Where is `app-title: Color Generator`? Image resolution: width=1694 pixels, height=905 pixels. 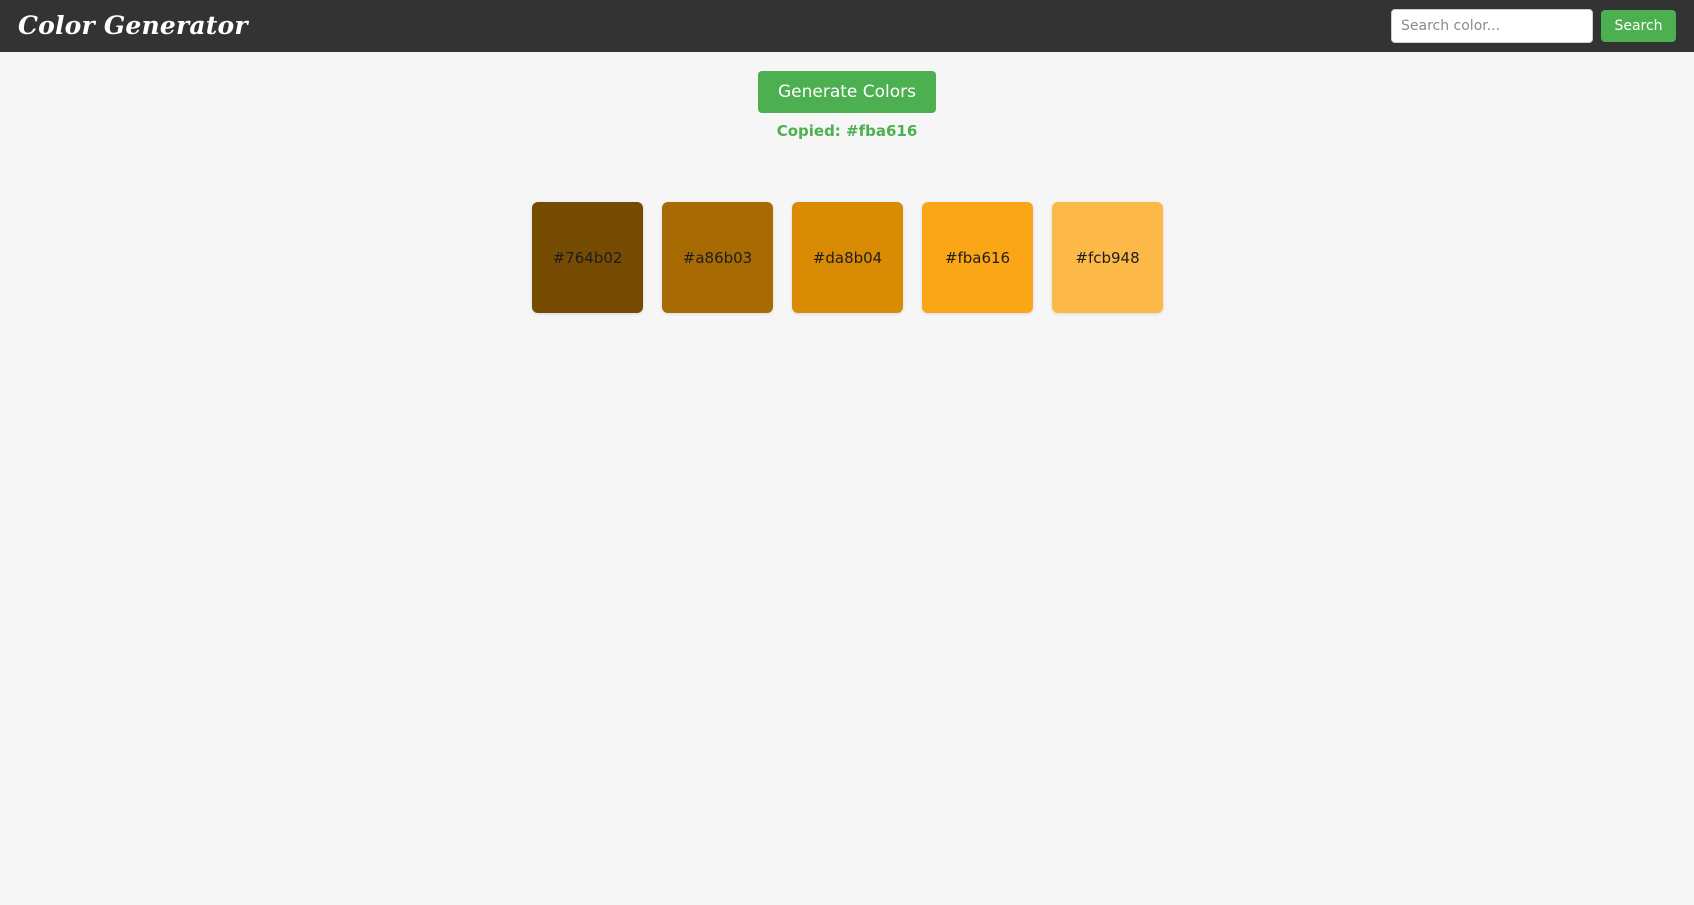 app-title: Color Generator is located at coordinates (133, 25).